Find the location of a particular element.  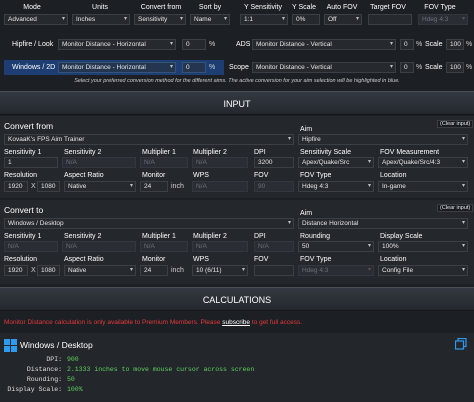

scope-scale-input: 100 is located at coordinates (455, 67).